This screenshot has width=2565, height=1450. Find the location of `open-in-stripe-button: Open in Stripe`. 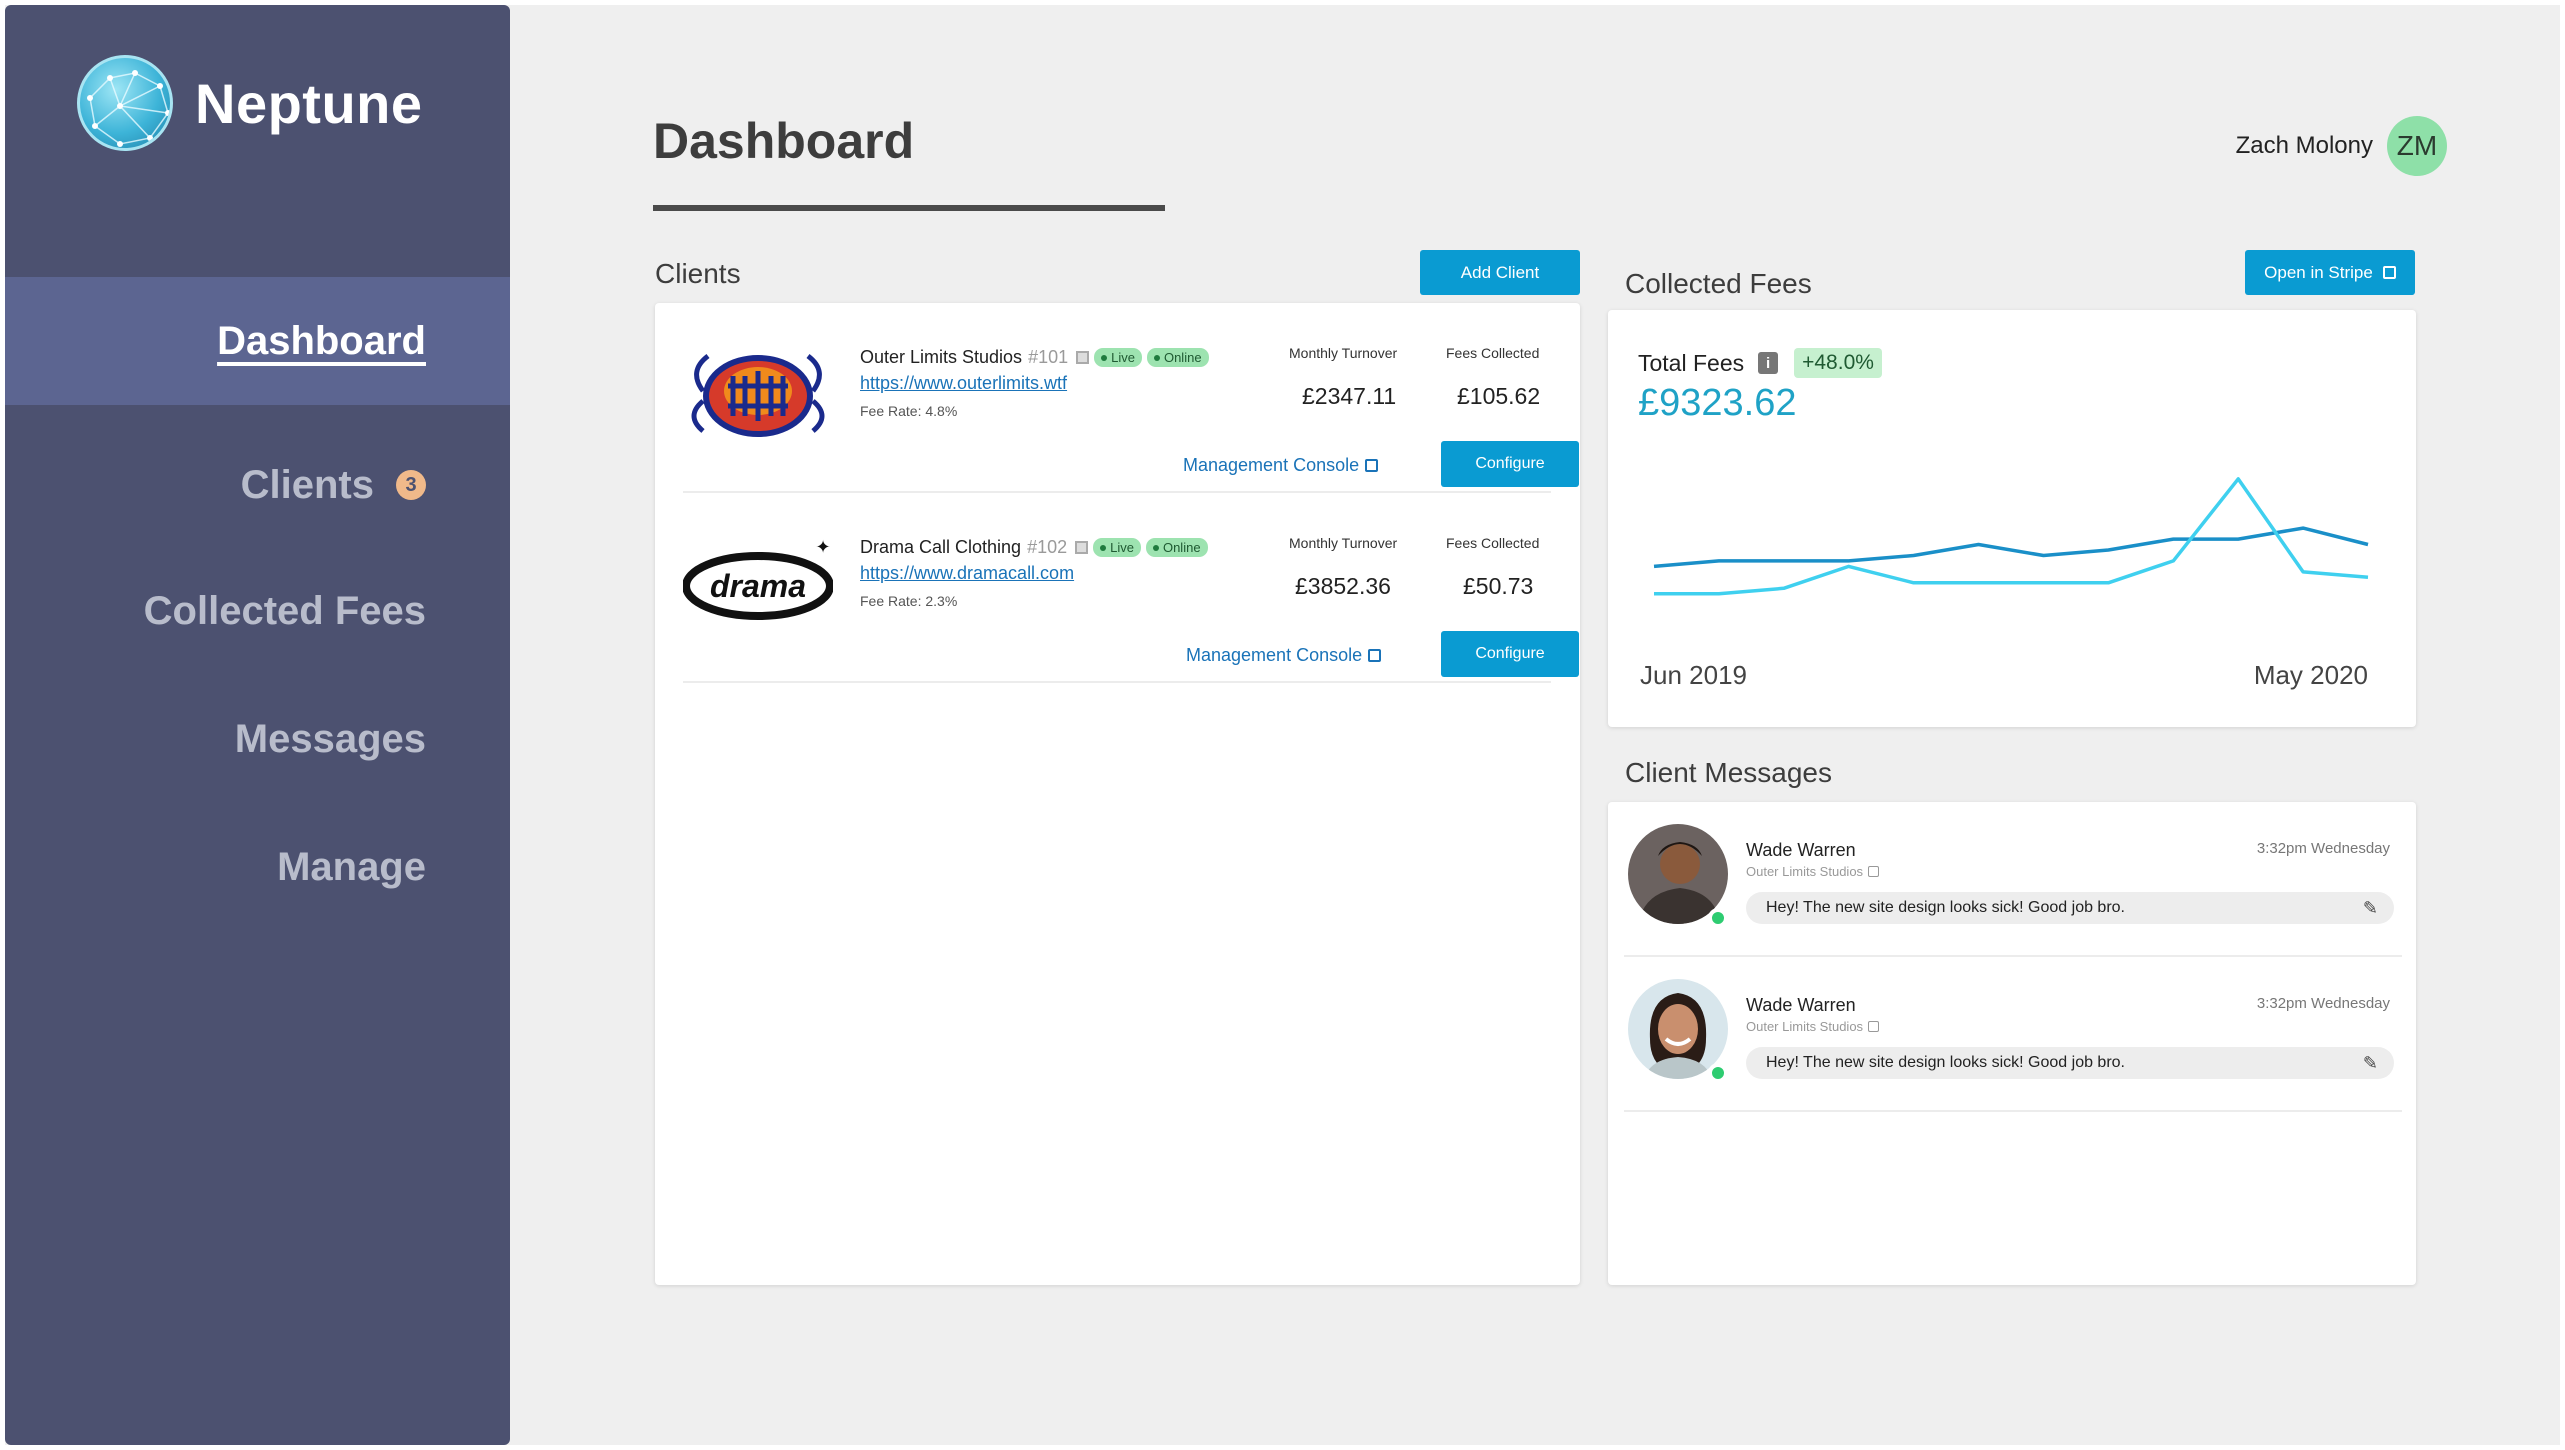

open-in-stripe-button: Open in Stripe is located at coordinates (2330, 272).